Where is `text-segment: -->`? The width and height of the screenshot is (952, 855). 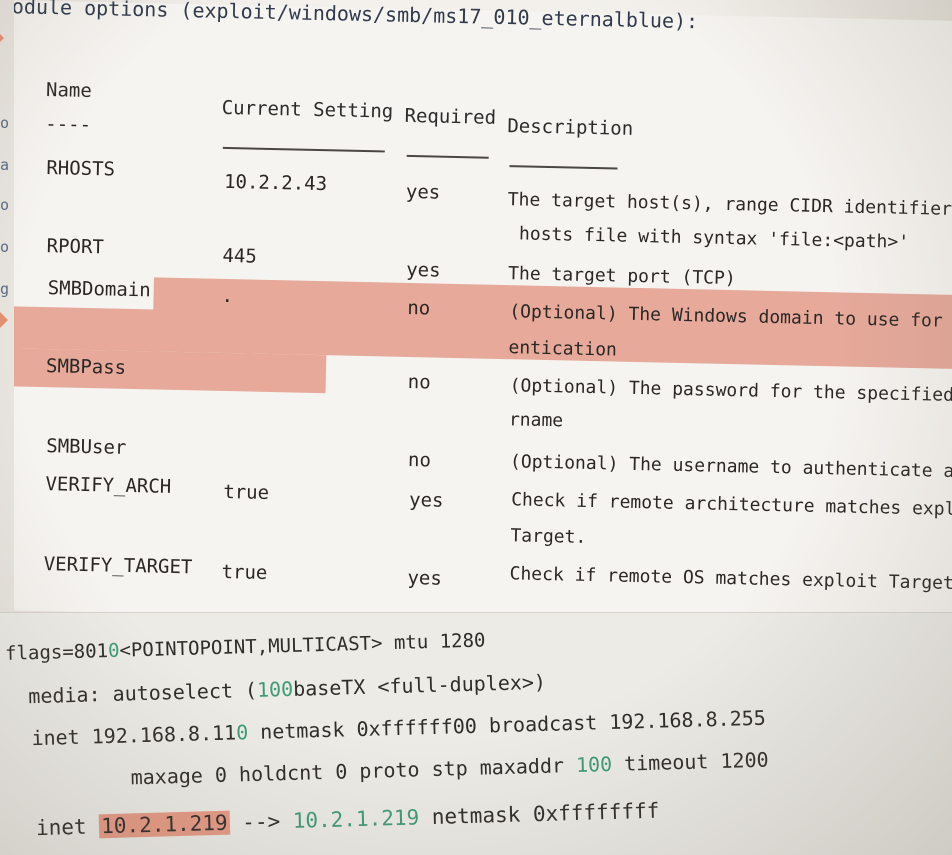 text-segment: --> is located at coordinates (261, 821).